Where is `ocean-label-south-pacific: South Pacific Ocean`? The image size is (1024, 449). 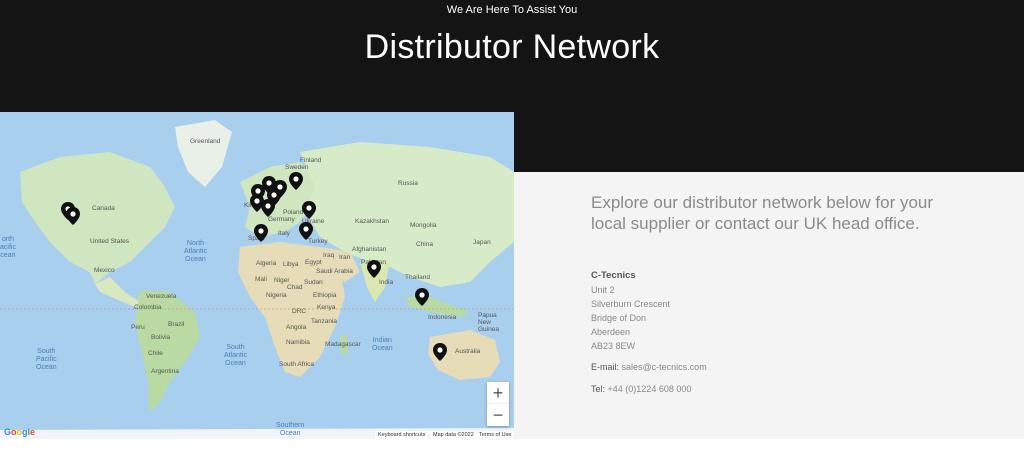 ocean-label-south-pacific: South Pacific Ocean is located at coordinates (46, 359).